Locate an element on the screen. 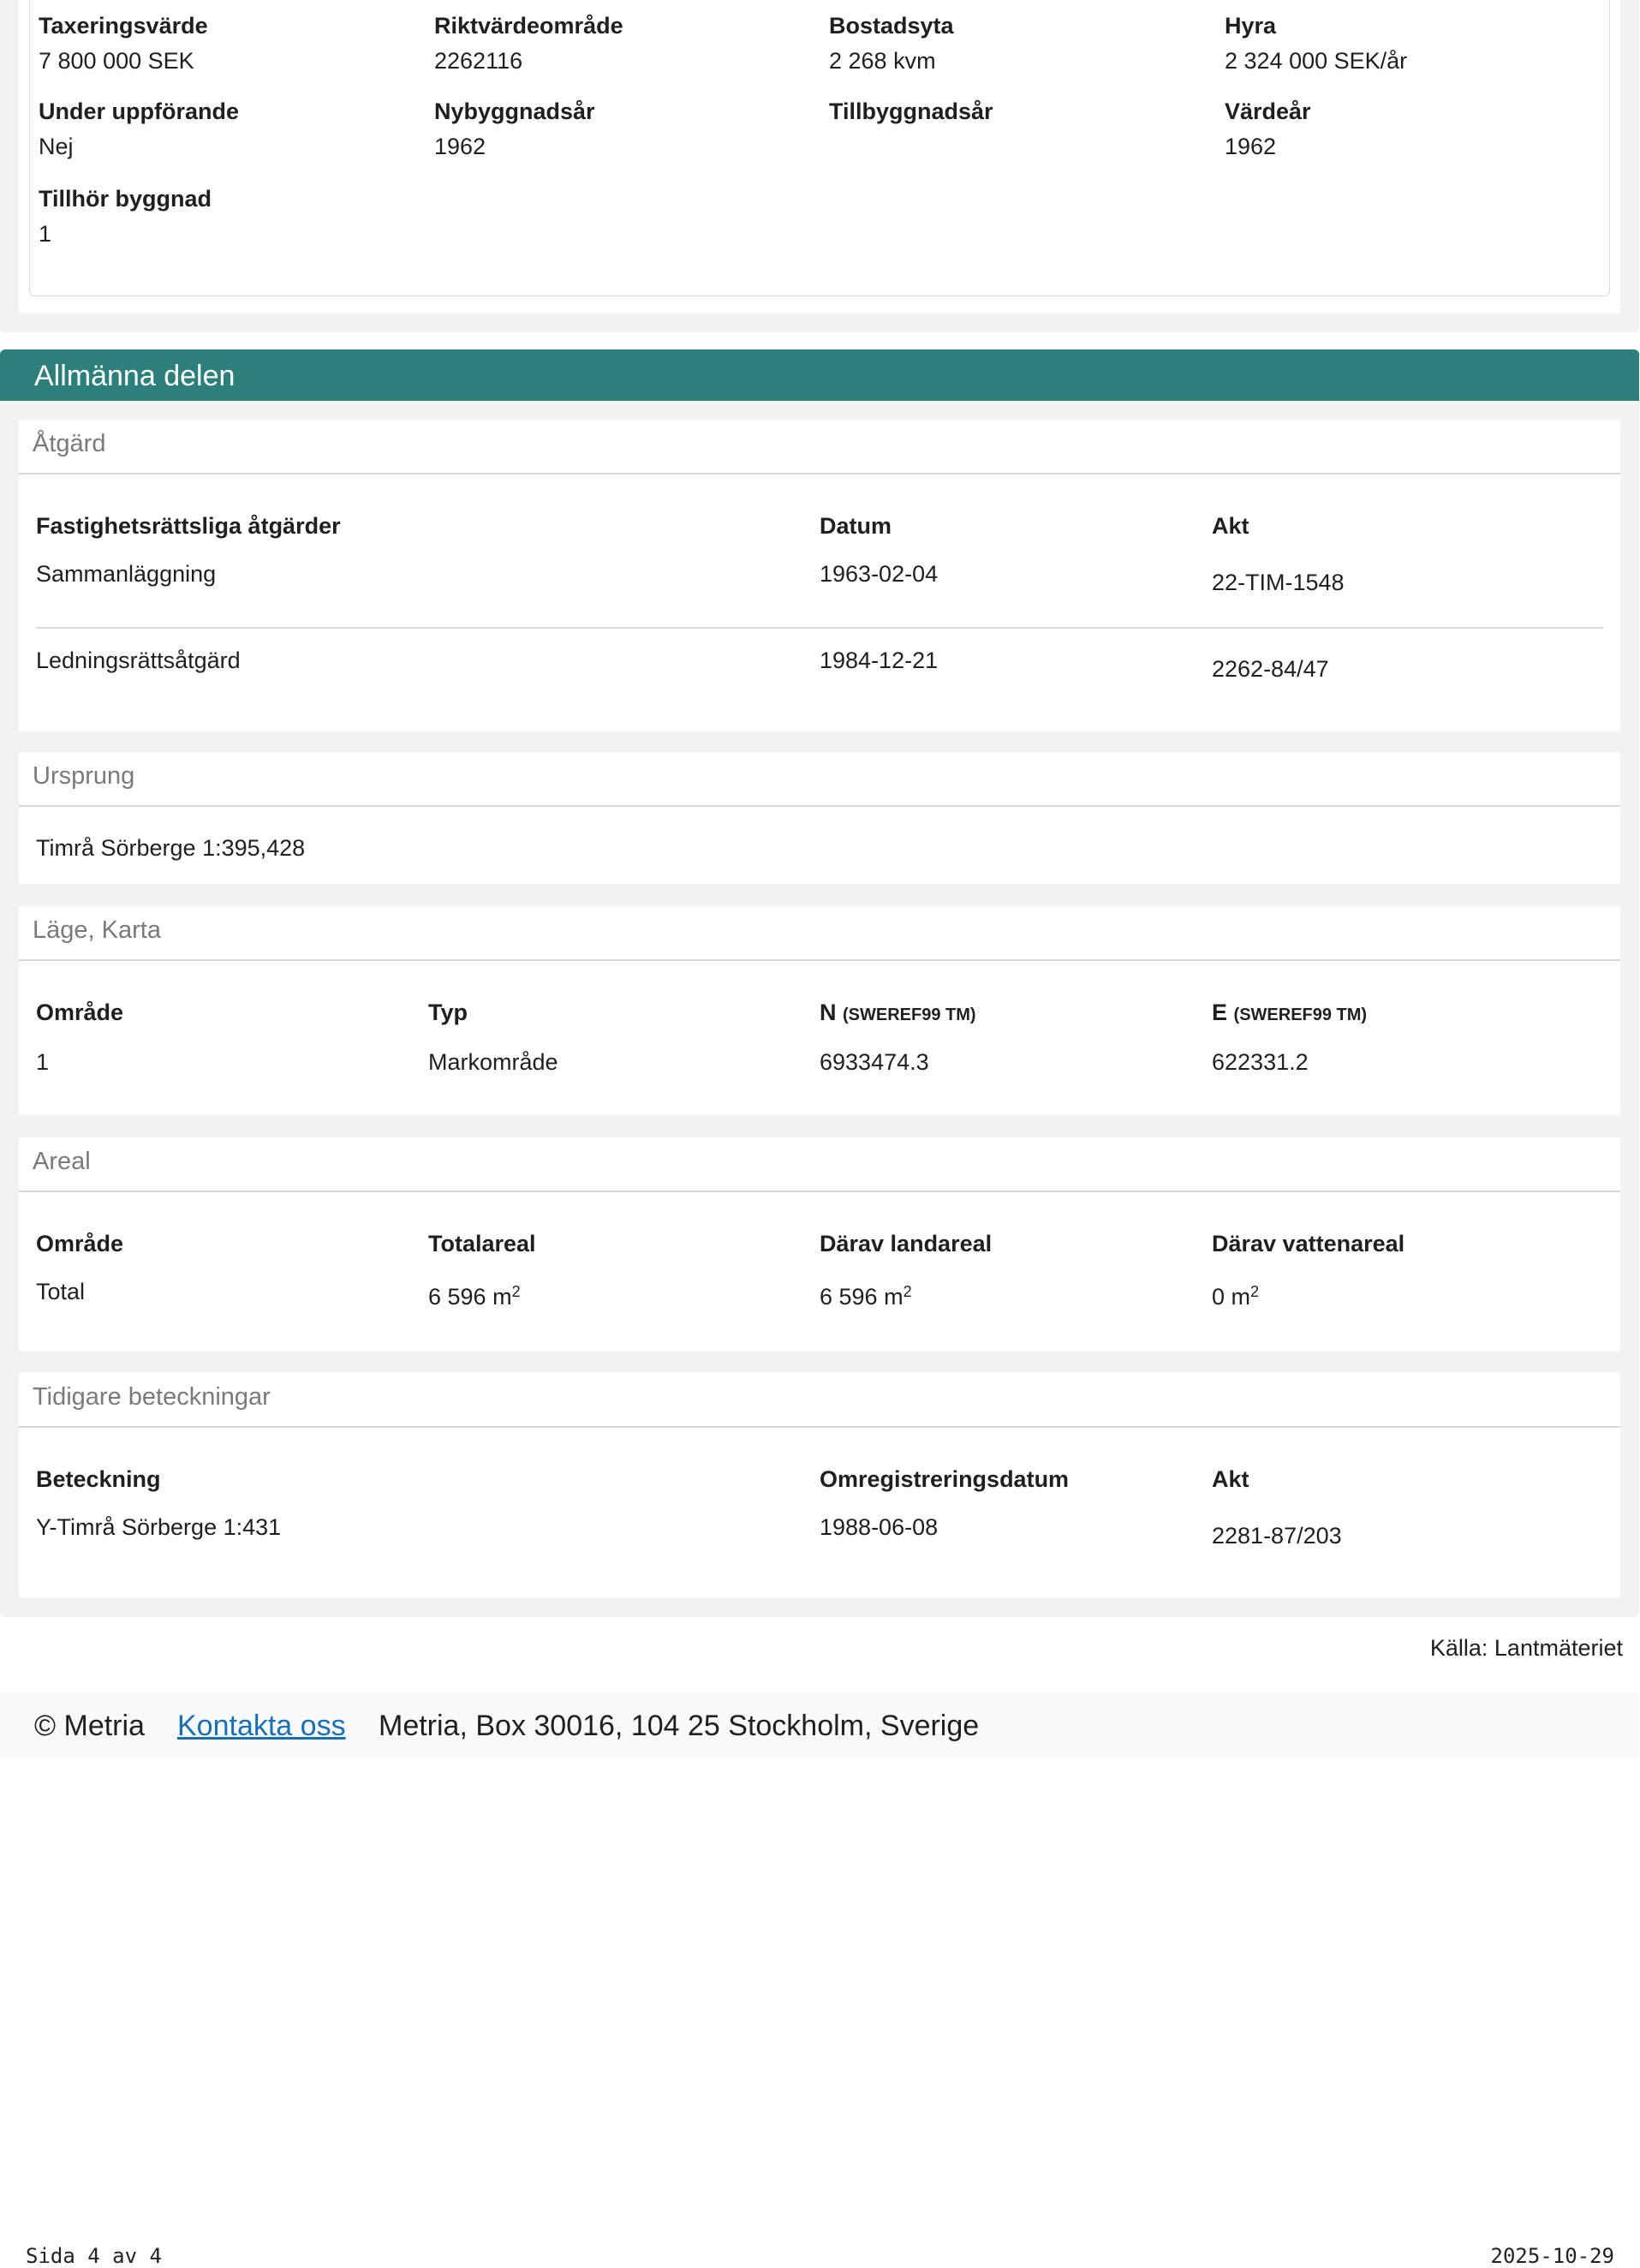 This screenshot has width=1640, height=2268. column-header-n: N (SWEREF99 TM) is located at coordinates (898, 1014).